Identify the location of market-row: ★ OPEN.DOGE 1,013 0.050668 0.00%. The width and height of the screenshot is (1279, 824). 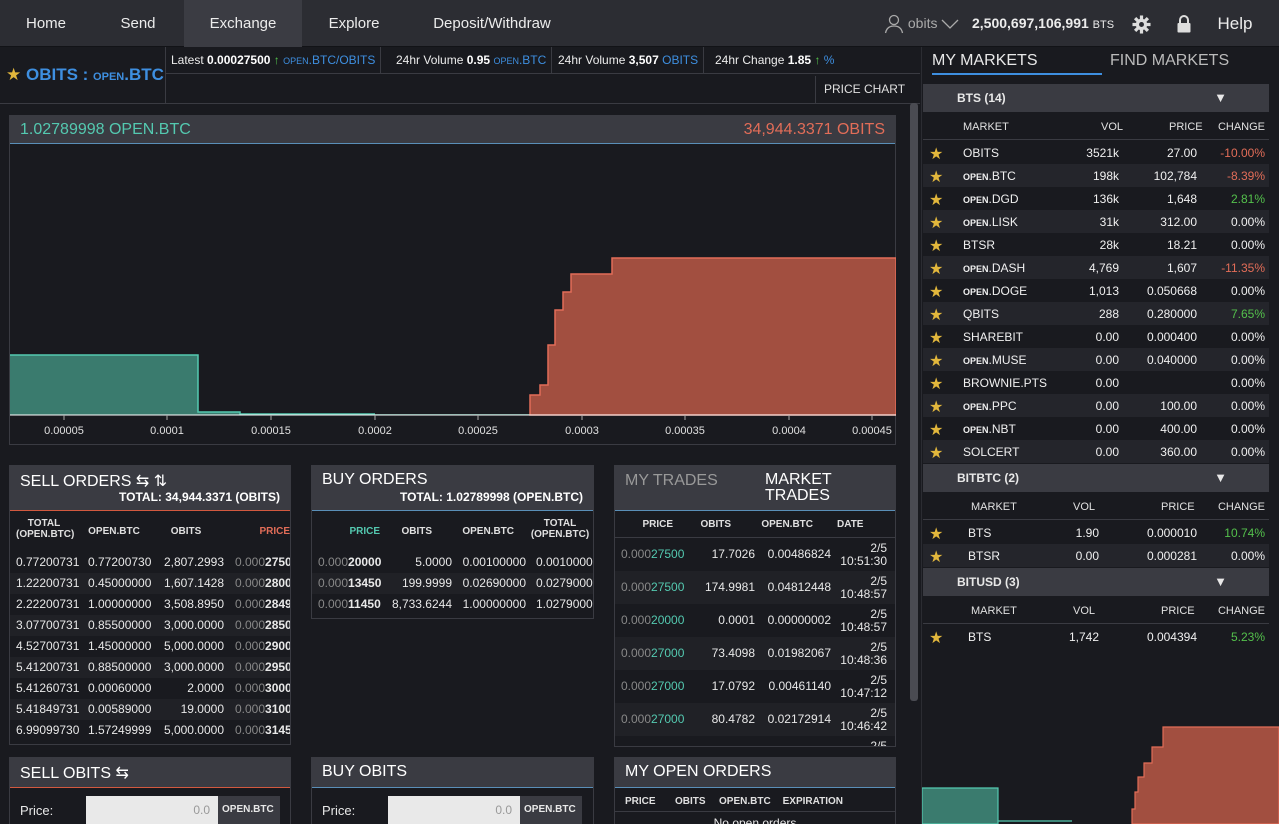
(1096, 290).